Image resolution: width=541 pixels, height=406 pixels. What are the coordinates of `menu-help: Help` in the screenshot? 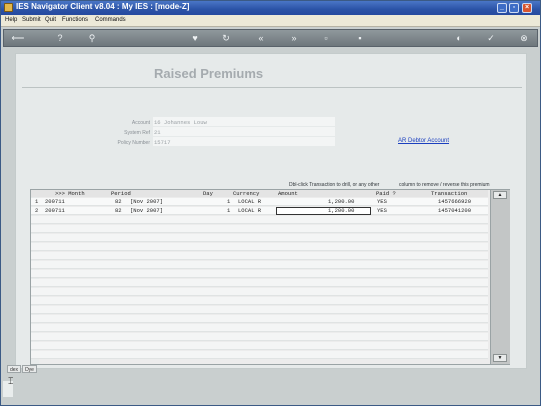 It's located at (11, 20).